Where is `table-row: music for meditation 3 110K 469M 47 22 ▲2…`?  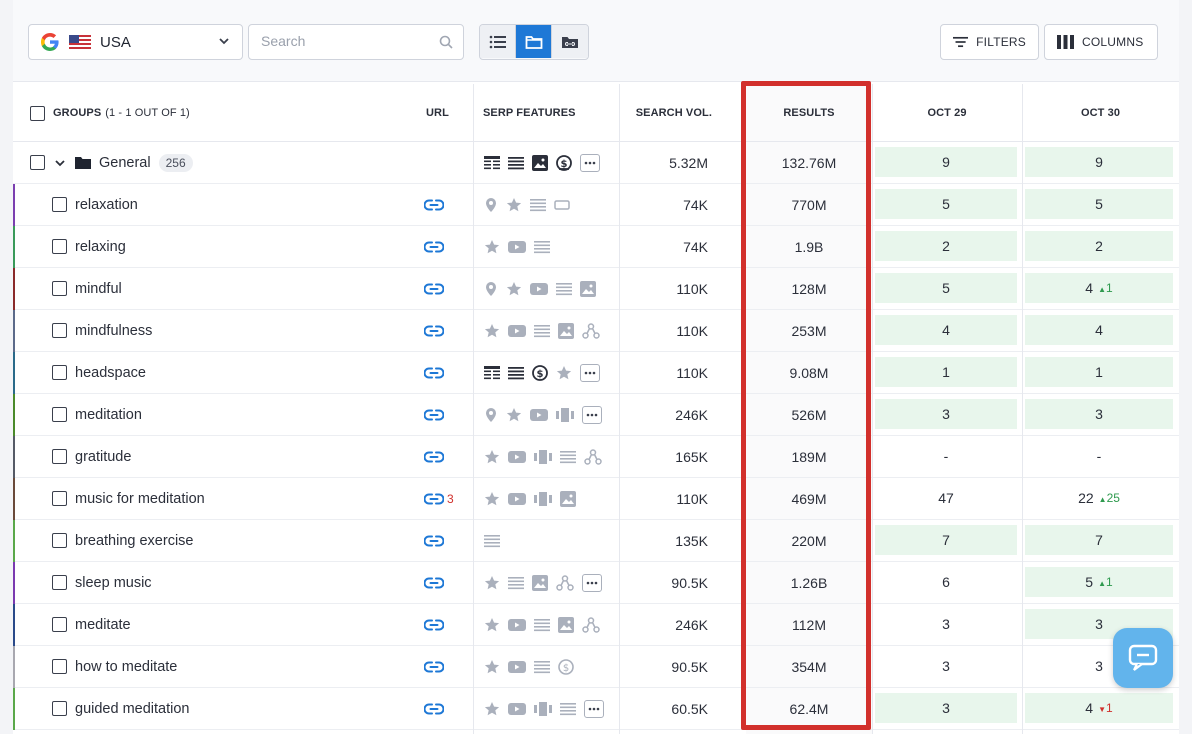 table-row: music for meditation 3 110K 469M 47 22 ▲2… is located at coordinates (596, 499).